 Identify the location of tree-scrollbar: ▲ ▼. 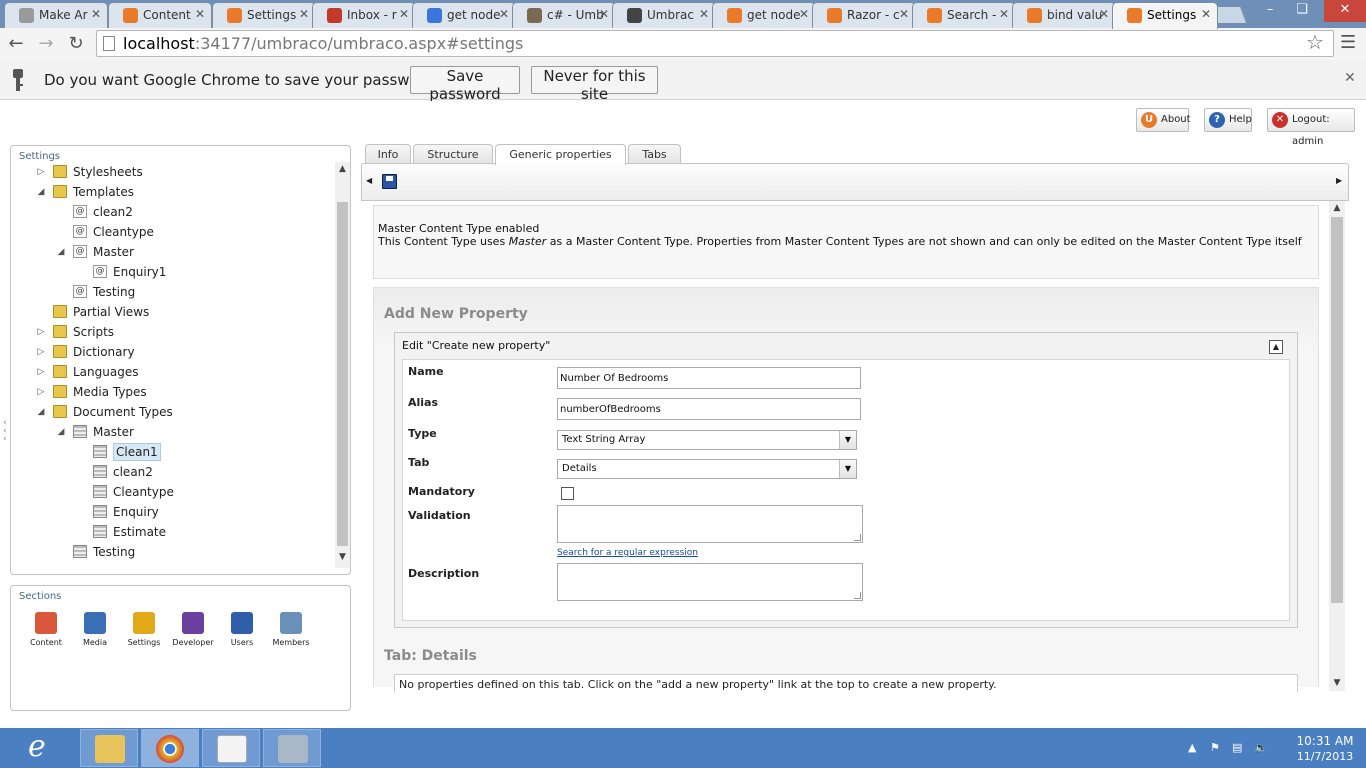
(342, 365).